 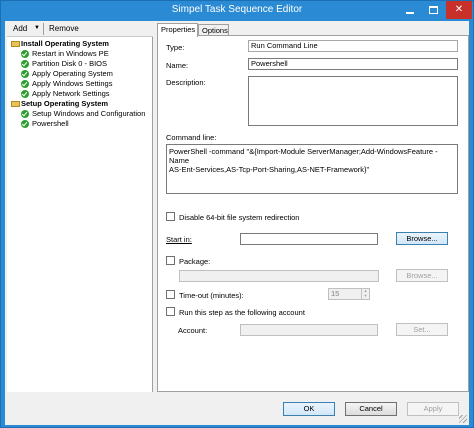 I want to click on tree-step-label: Powershell, so click(x=50, y=123).